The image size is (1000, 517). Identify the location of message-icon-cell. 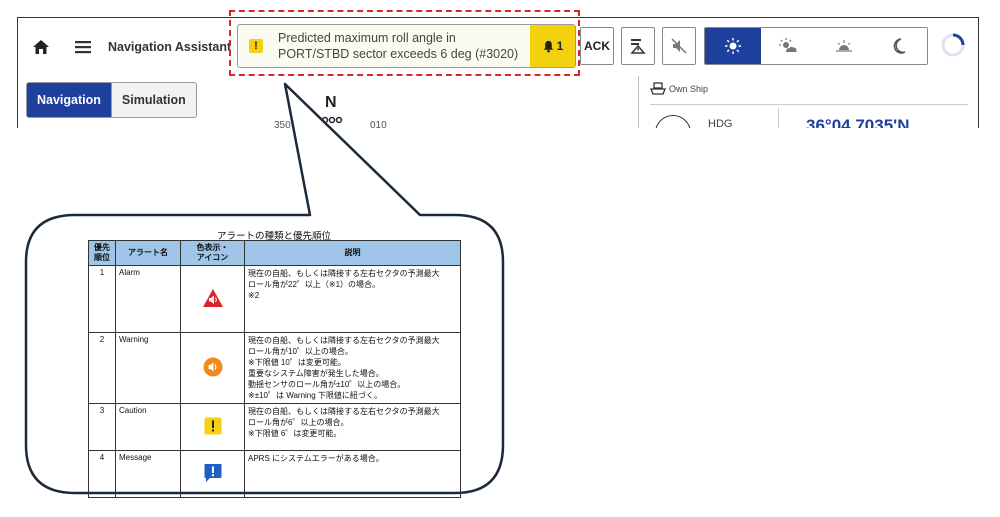
(212, 474).